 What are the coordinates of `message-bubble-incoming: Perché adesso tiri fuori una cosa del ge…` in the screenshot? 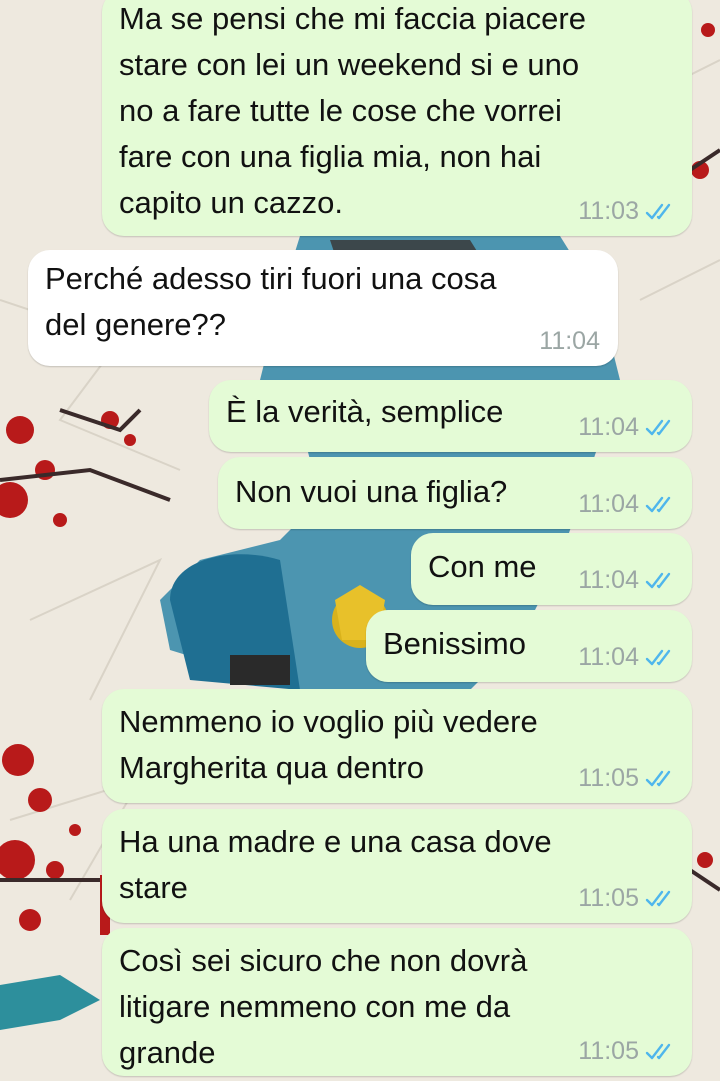 It's located at (323, 308).